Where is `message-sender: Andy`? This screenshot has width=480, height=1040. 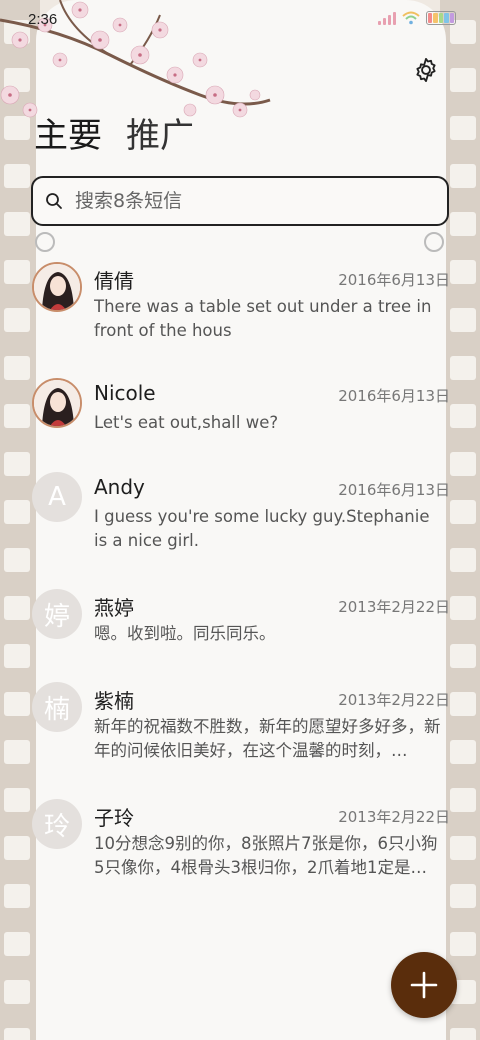
message-sender: Andy is located at coordinates (119, 487).